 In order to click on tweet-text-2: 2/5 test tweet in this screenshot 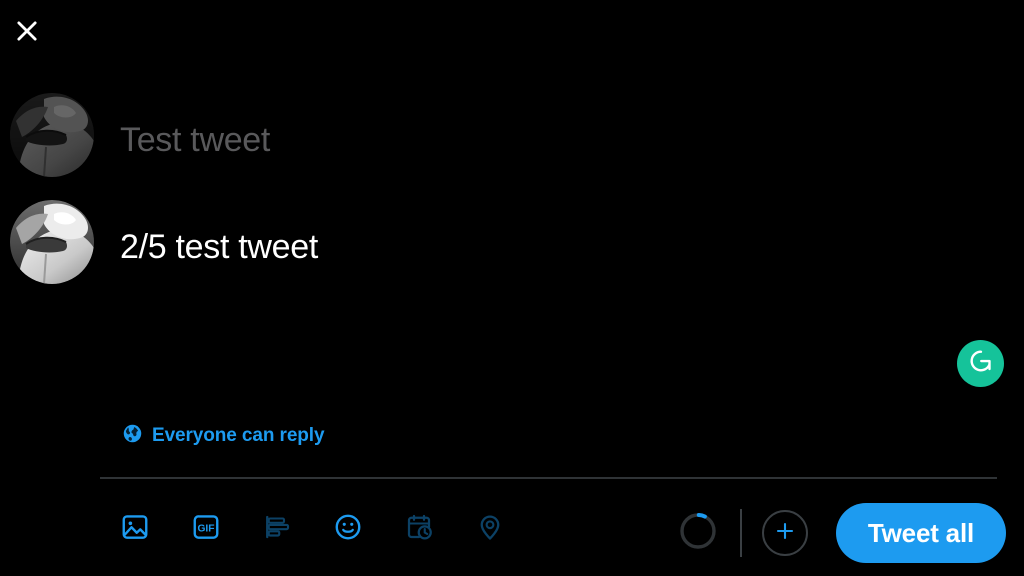, I will do `click(219, 247)`.